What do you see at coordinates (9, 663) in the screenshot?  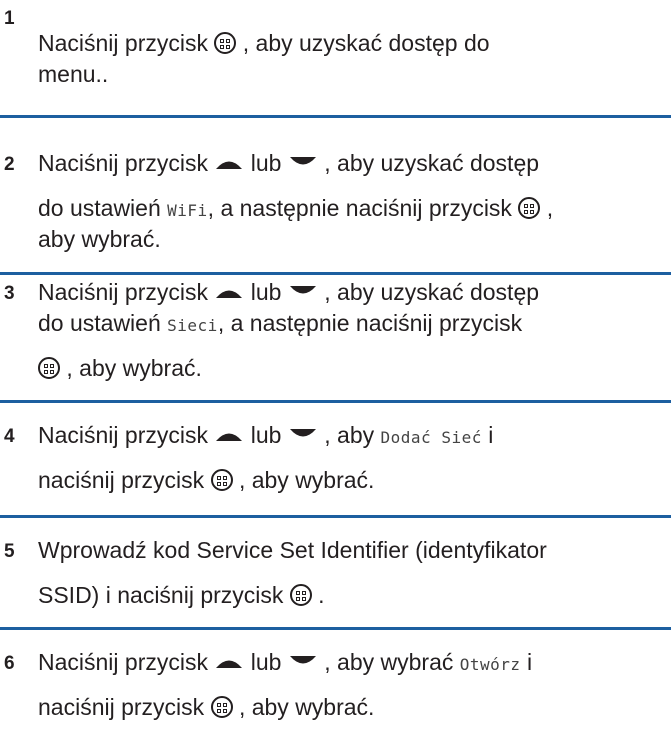 I see `step-number: 6` at bounding box center [9, 663].